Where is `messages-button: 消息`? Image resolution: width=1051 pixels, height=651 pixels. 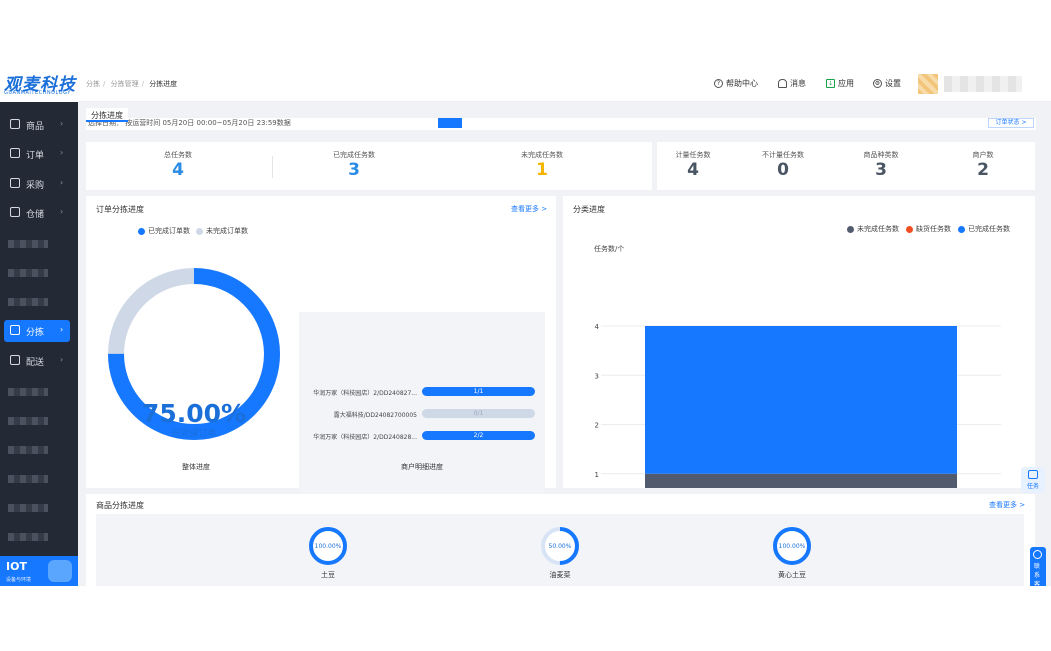 messages-button: 消息 is located at coordinates (792, 83).